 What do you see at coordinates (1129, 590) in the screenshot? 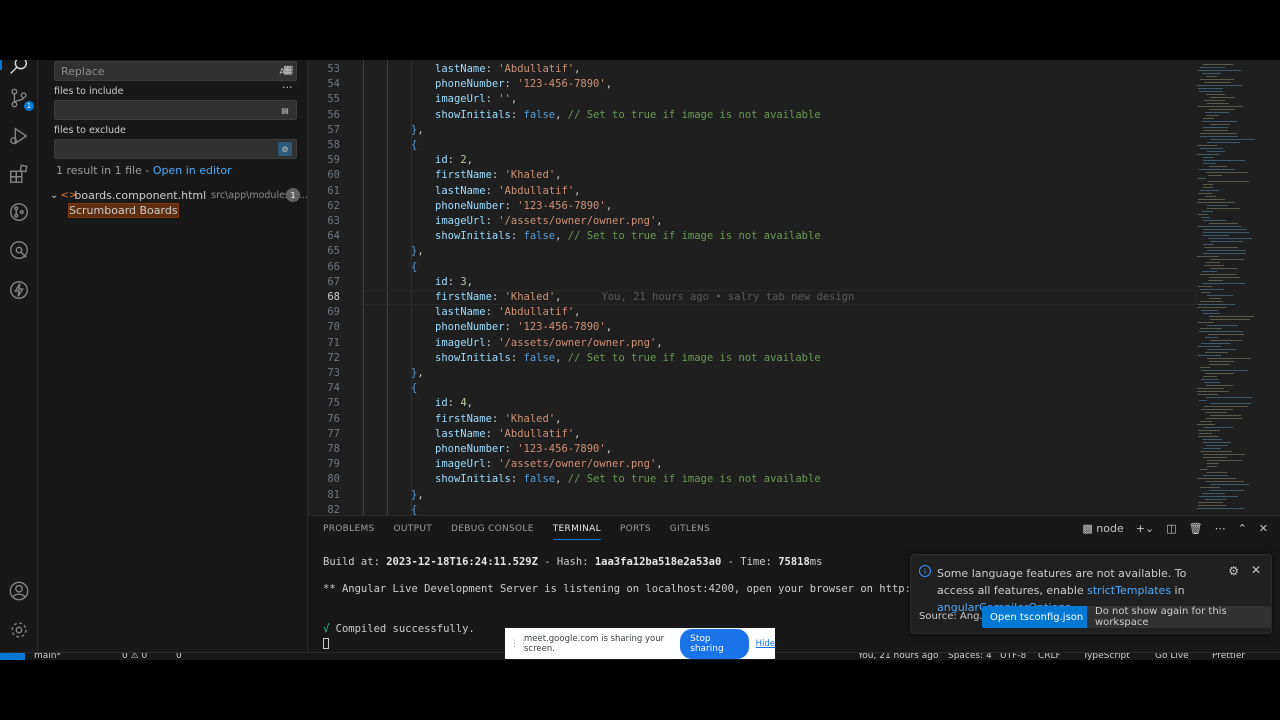
I see `strict-templates-link: strictTemplates` at bounding box center [1129, 590].